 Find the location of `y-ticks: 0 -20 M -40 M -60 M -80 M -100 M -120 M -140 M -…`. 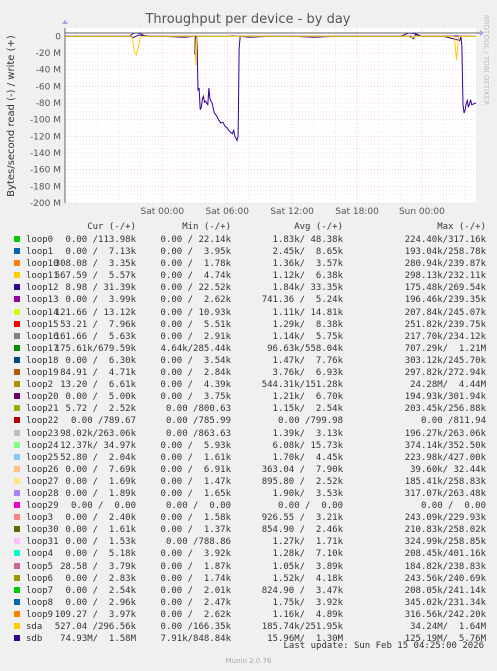

y-ticks: 0 -20 M -40 M -60 M -80 M -100 M -120 M -140 M -… is located at coordinates (45, 120).